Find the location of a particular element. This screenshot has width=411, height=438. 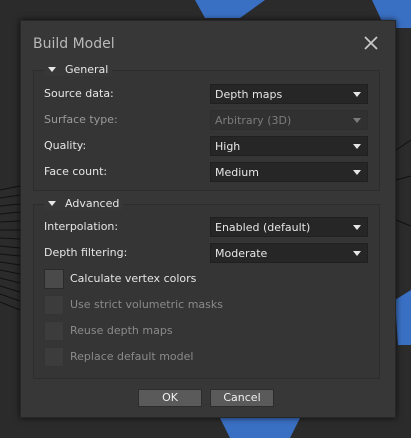

general-heading: General is located at coordinates (87, 69).